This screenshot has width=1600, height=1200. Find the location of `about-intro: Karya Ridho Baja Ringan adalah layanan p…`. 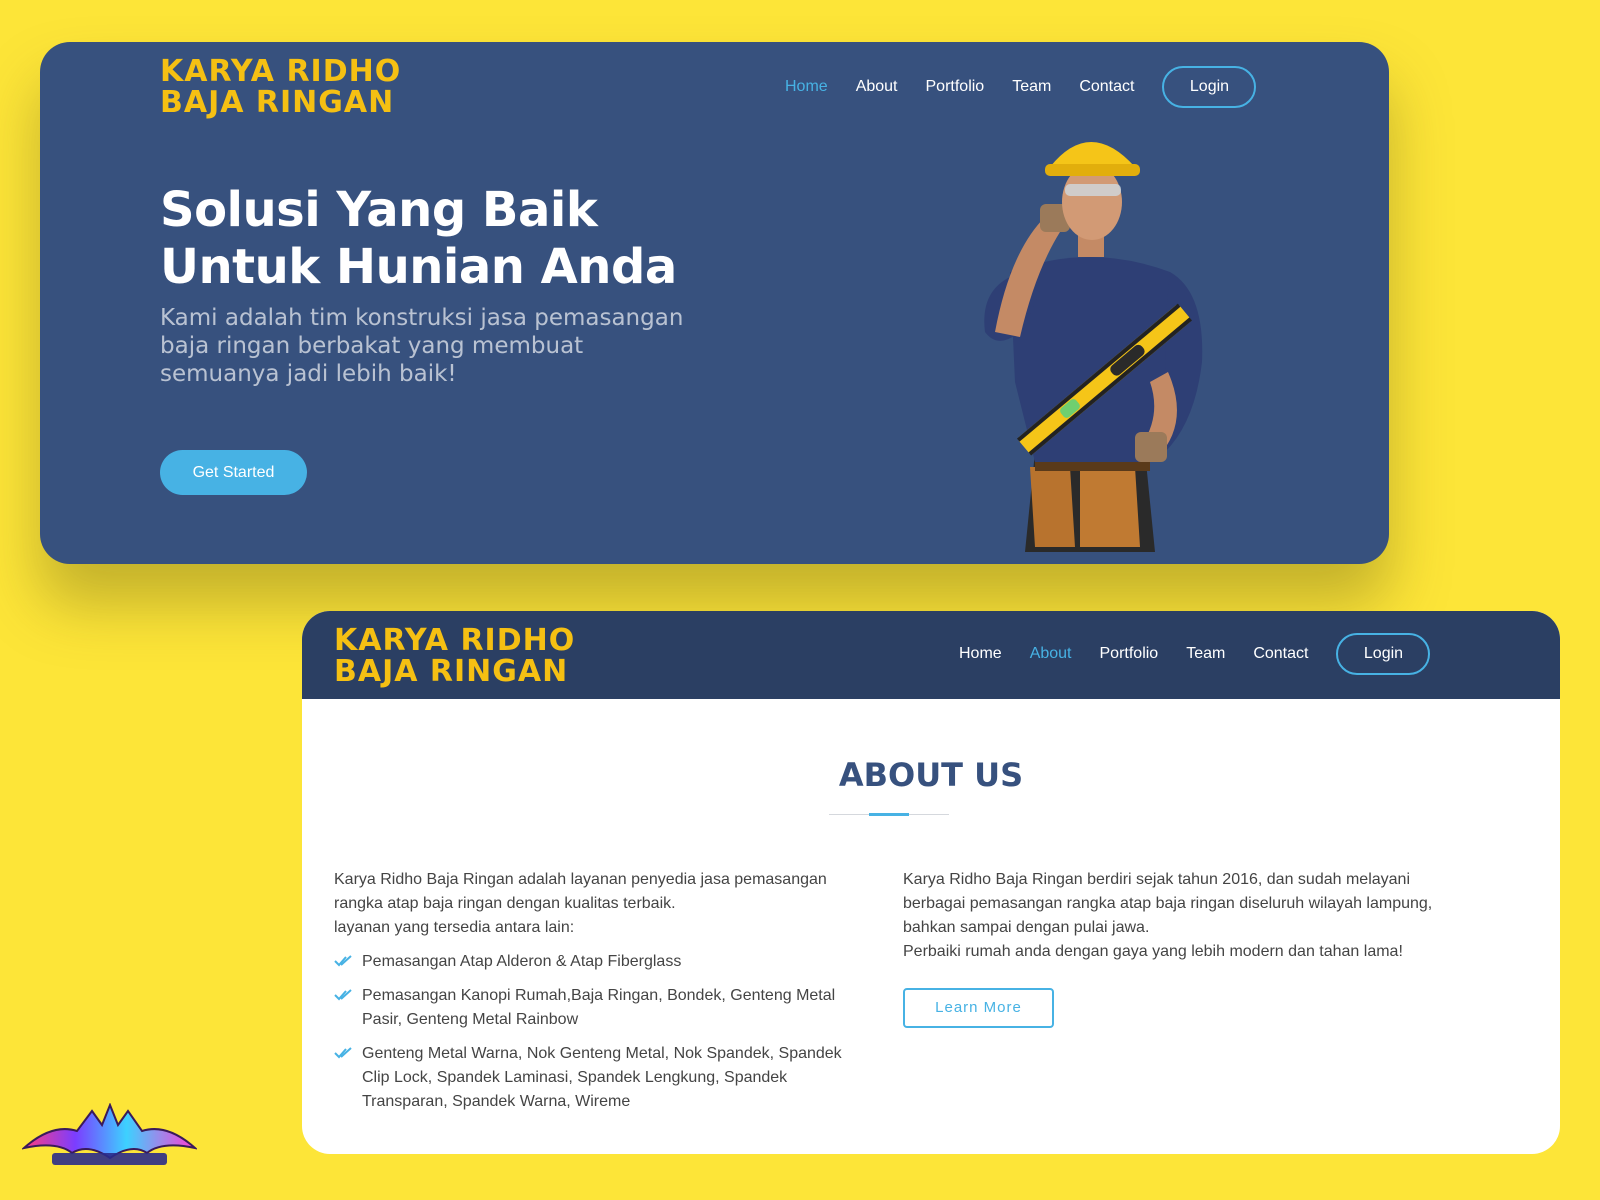

about-intro: Karya Ridho Baja Ringan adalah layanan p… is located at coordinates (580, 891).